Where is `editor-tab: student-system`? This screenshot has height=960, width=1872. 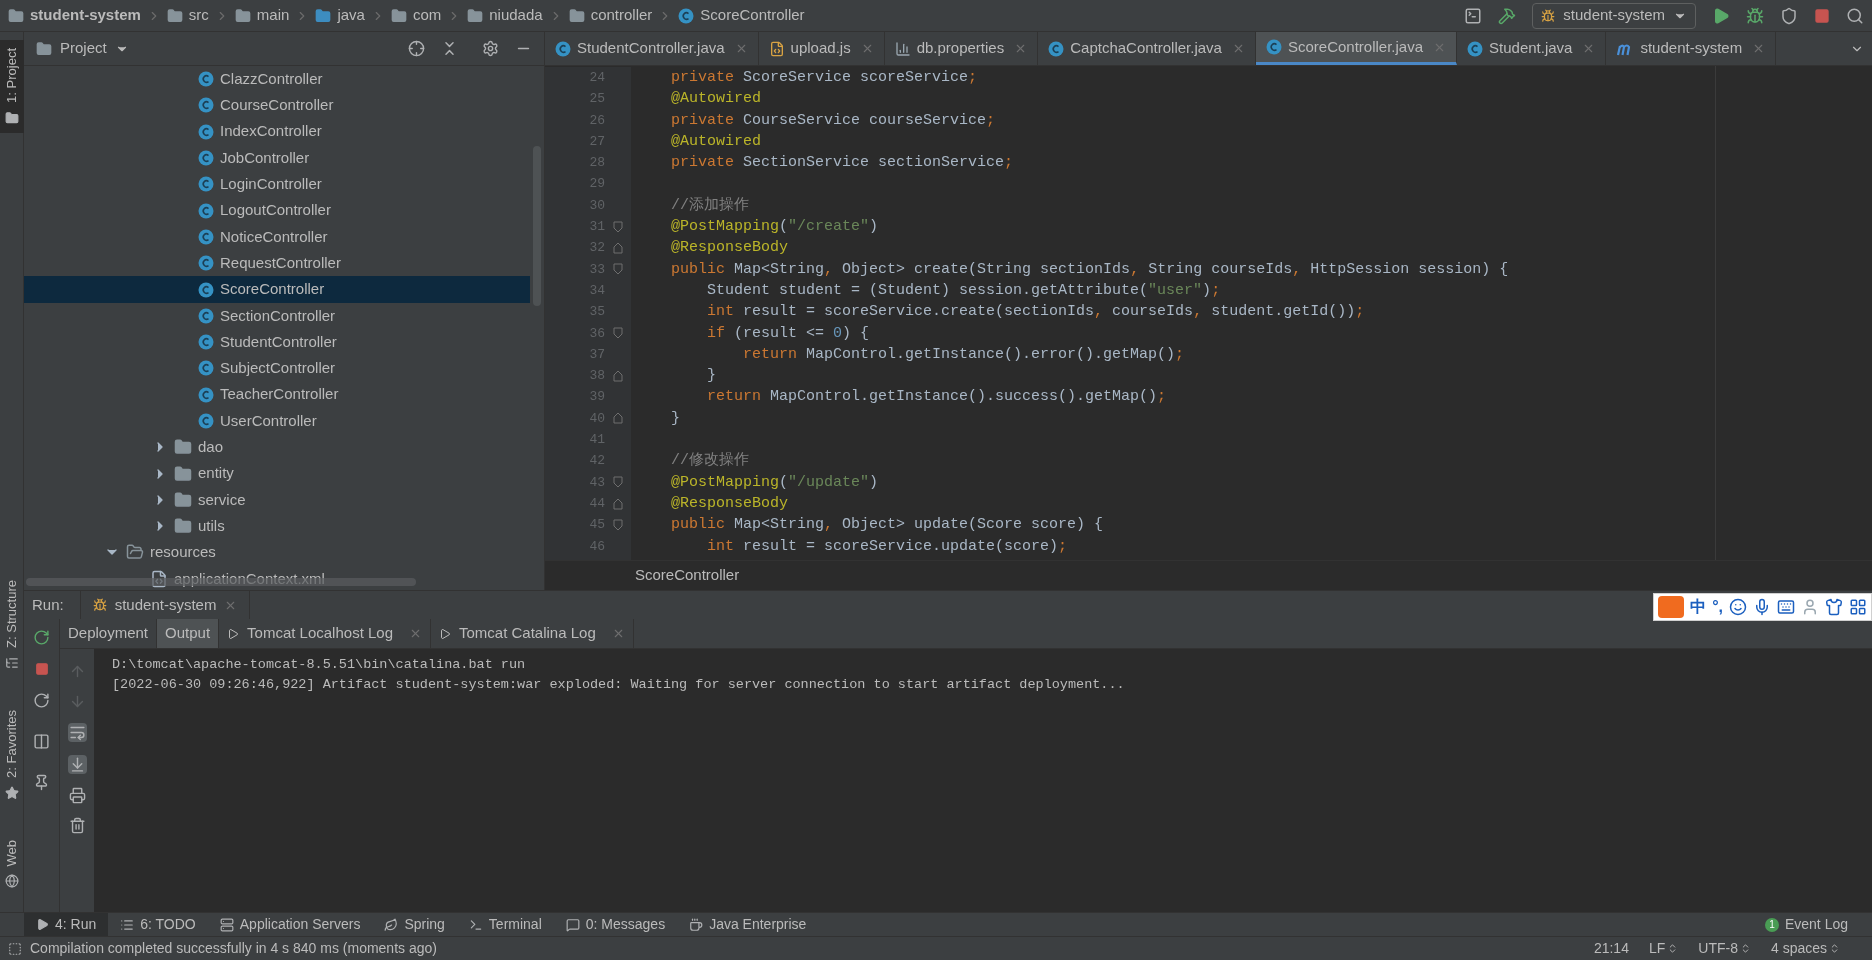
editor-tab: student-system is located at coordinates (1691, 48).